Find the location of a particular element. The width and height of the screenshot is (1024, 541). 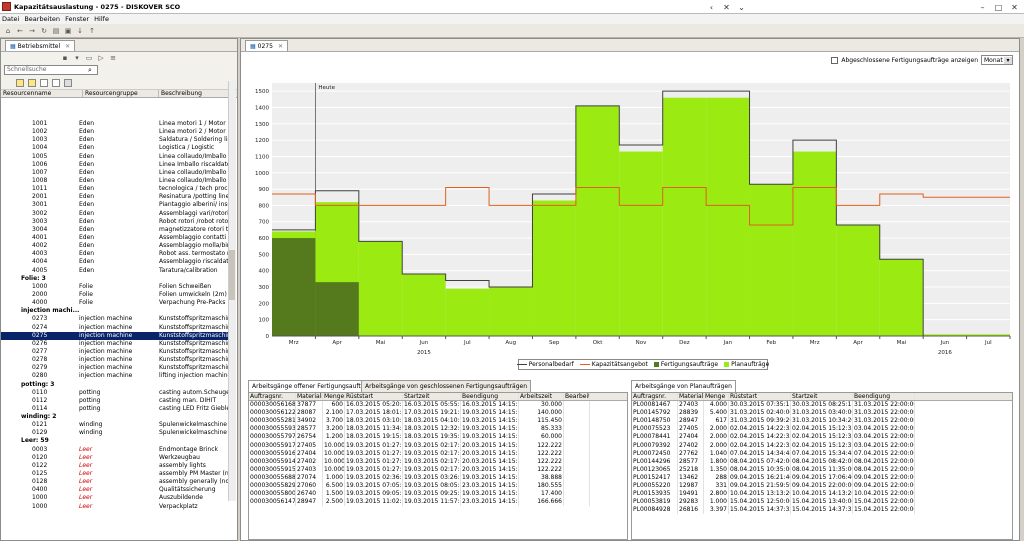

list-item: 1002 Eden Linea motori 2 / Motor ass is located at coordinates (115, 132).